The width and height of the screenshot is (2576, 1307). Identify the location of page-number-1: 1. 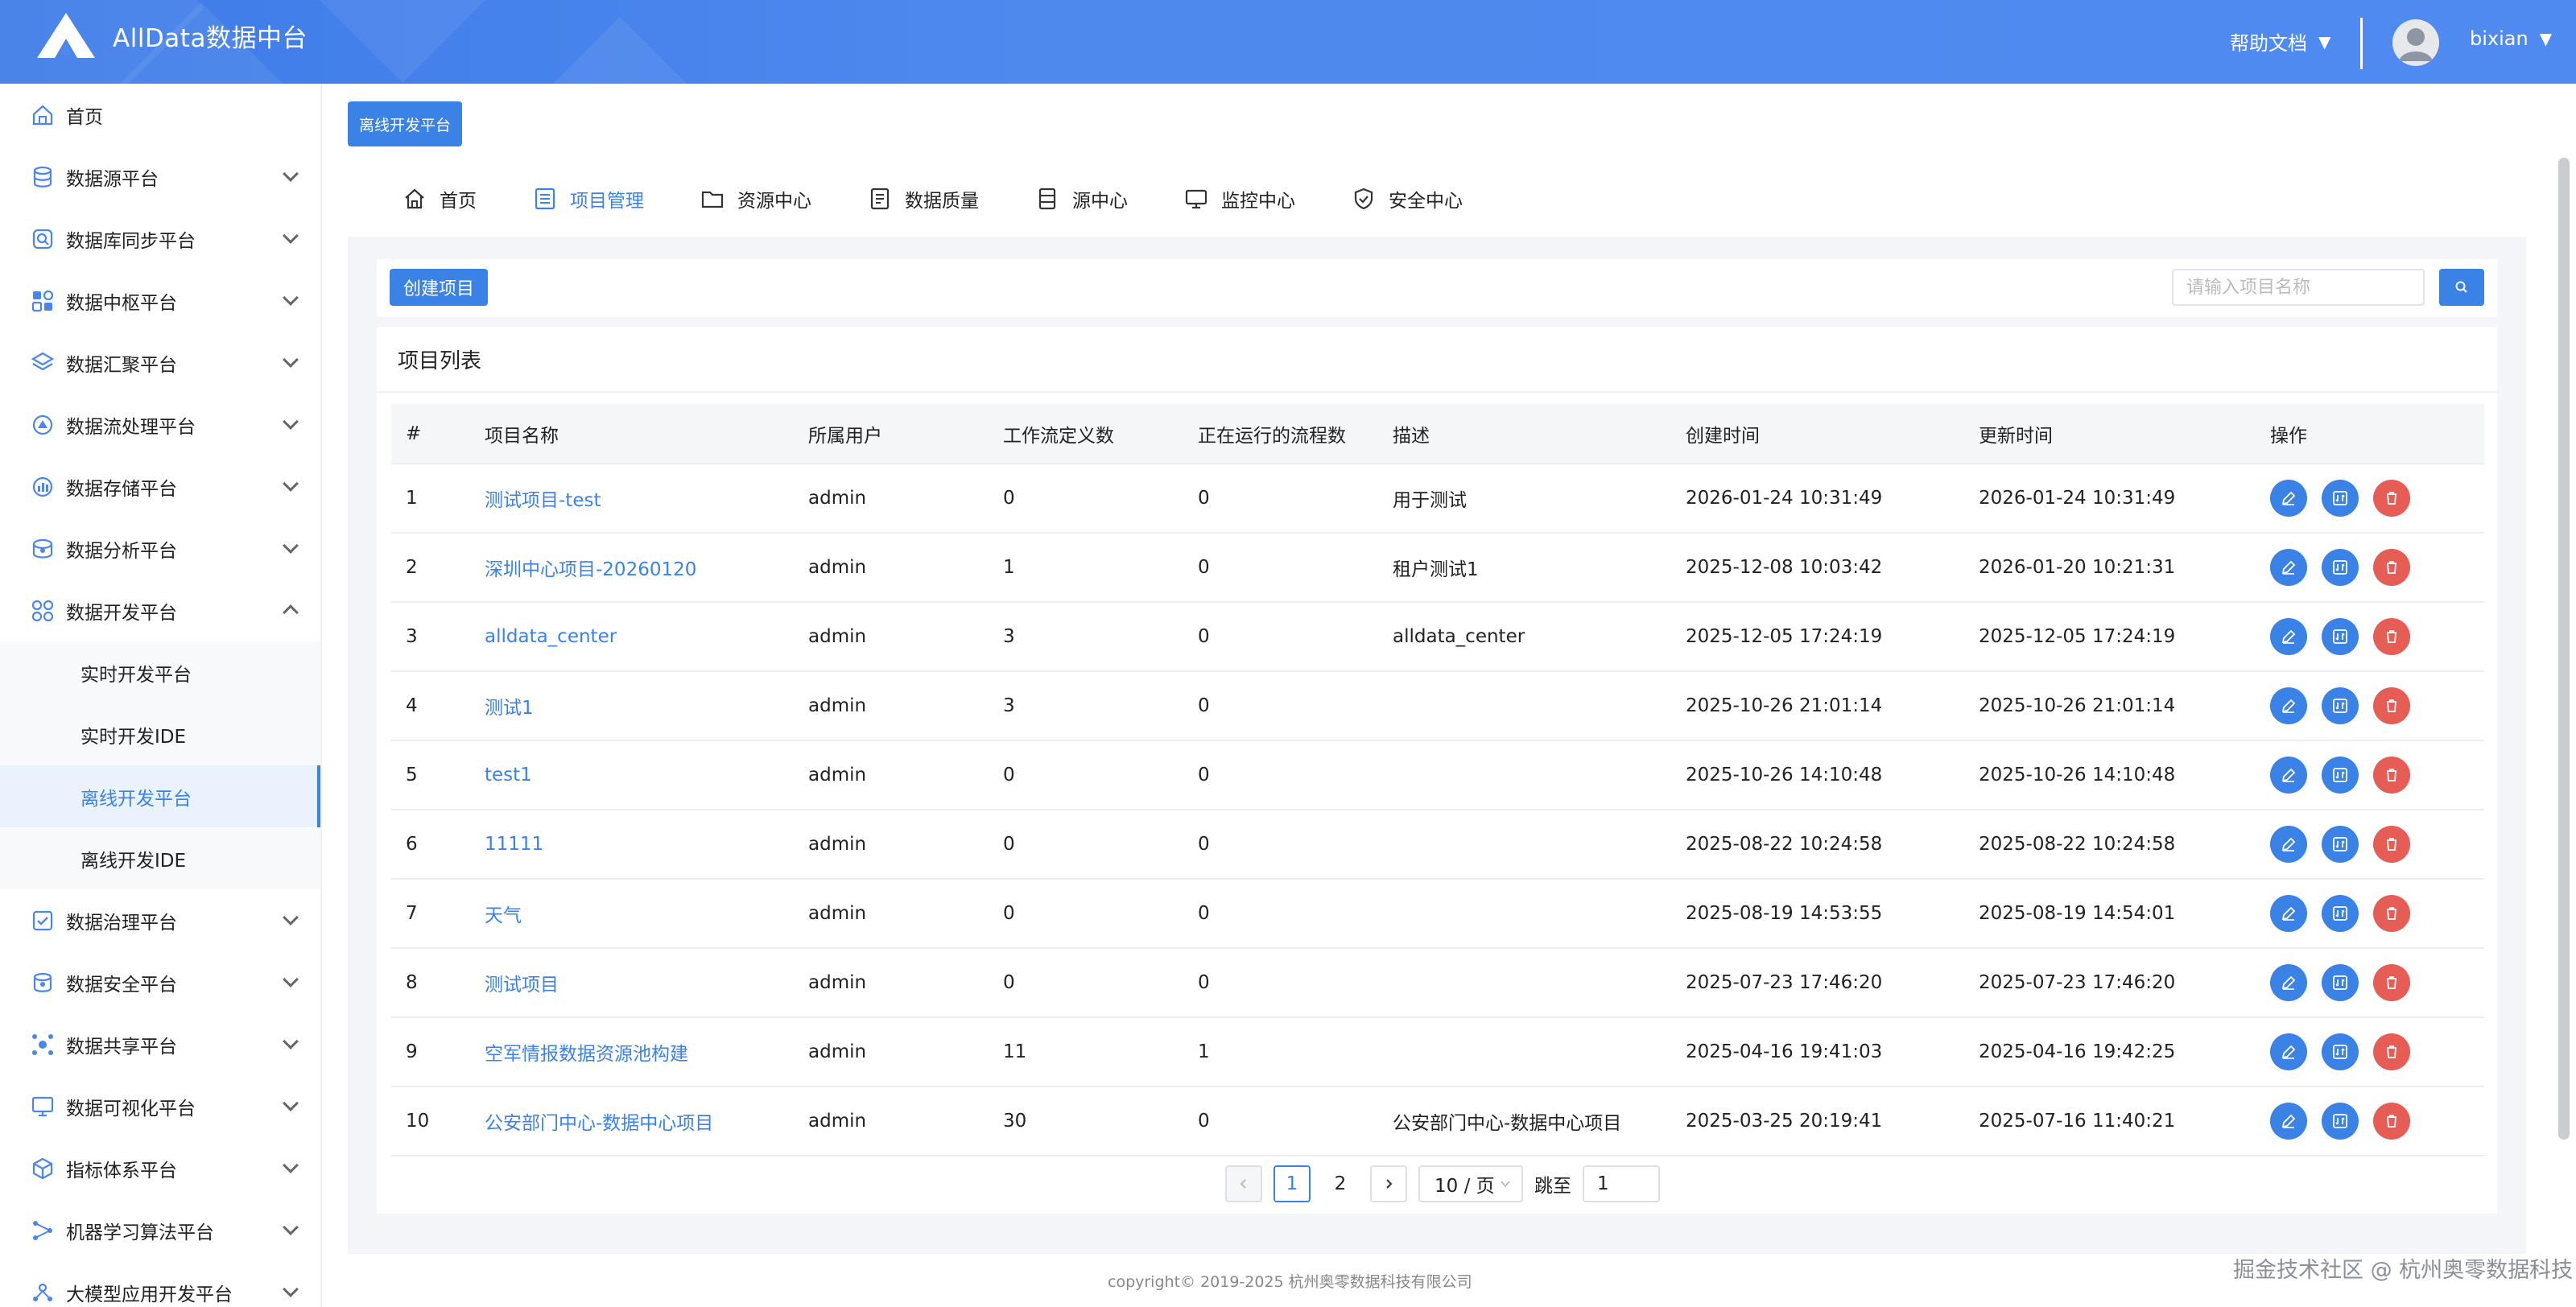
(1292, 1183).